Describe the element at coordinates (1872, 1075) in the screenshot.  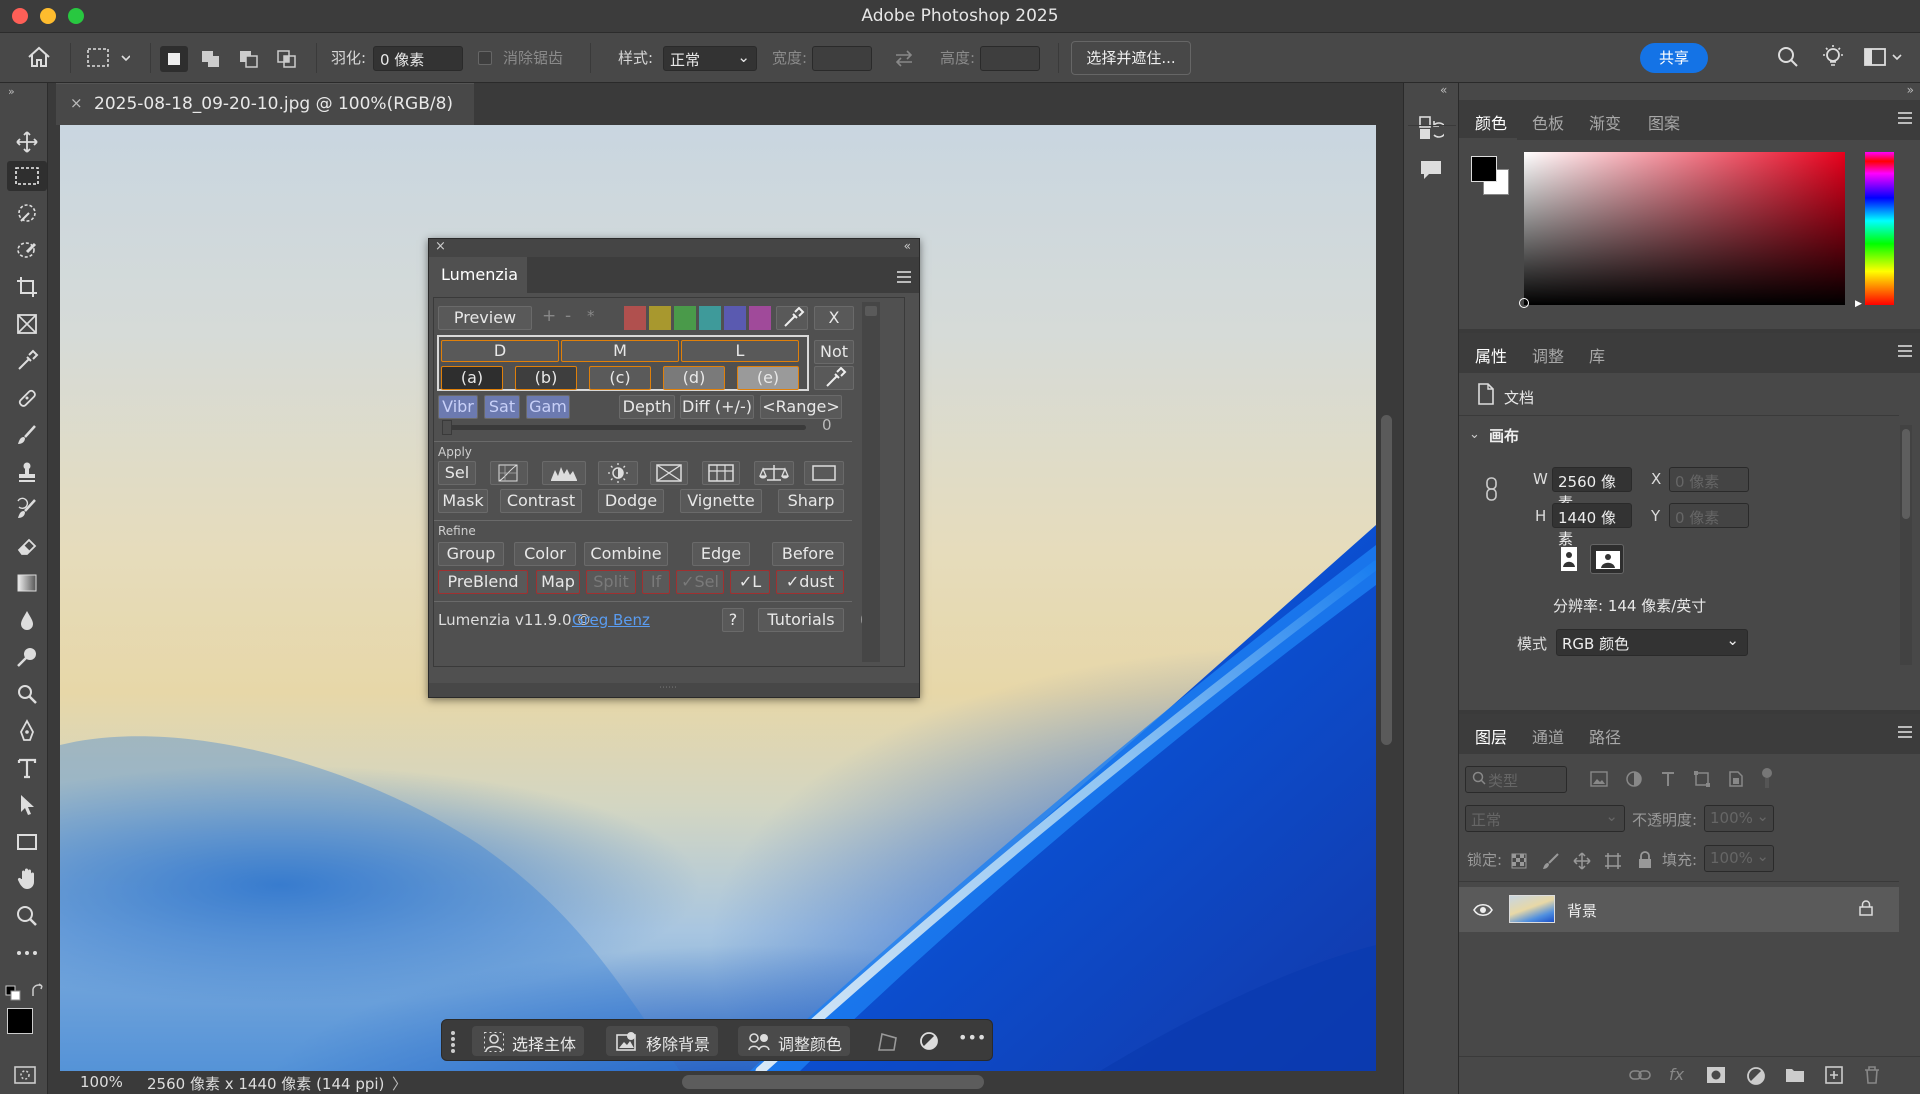
I see `delete-layer-icon` at that location.